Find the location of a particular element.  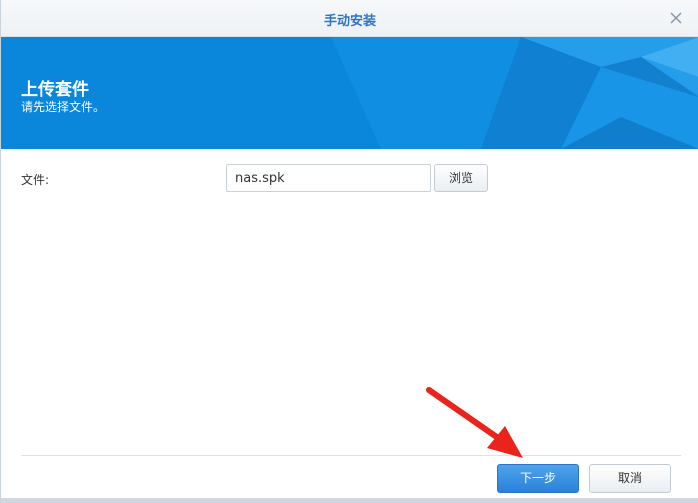

dialog-titlebar: 手动安装 is located at coordinates (349, 18).